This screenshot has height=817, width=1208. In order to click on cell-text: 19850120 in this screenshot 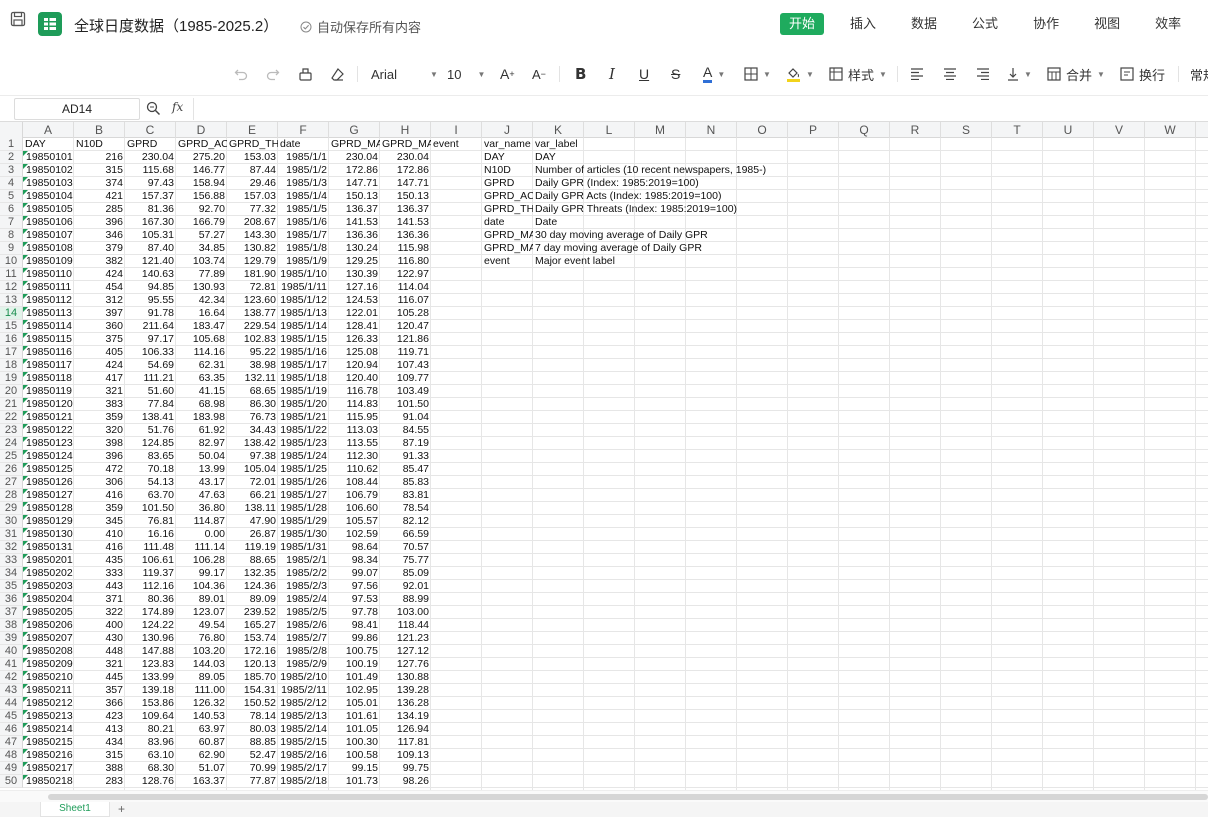, I will do `click(48, 404)`.